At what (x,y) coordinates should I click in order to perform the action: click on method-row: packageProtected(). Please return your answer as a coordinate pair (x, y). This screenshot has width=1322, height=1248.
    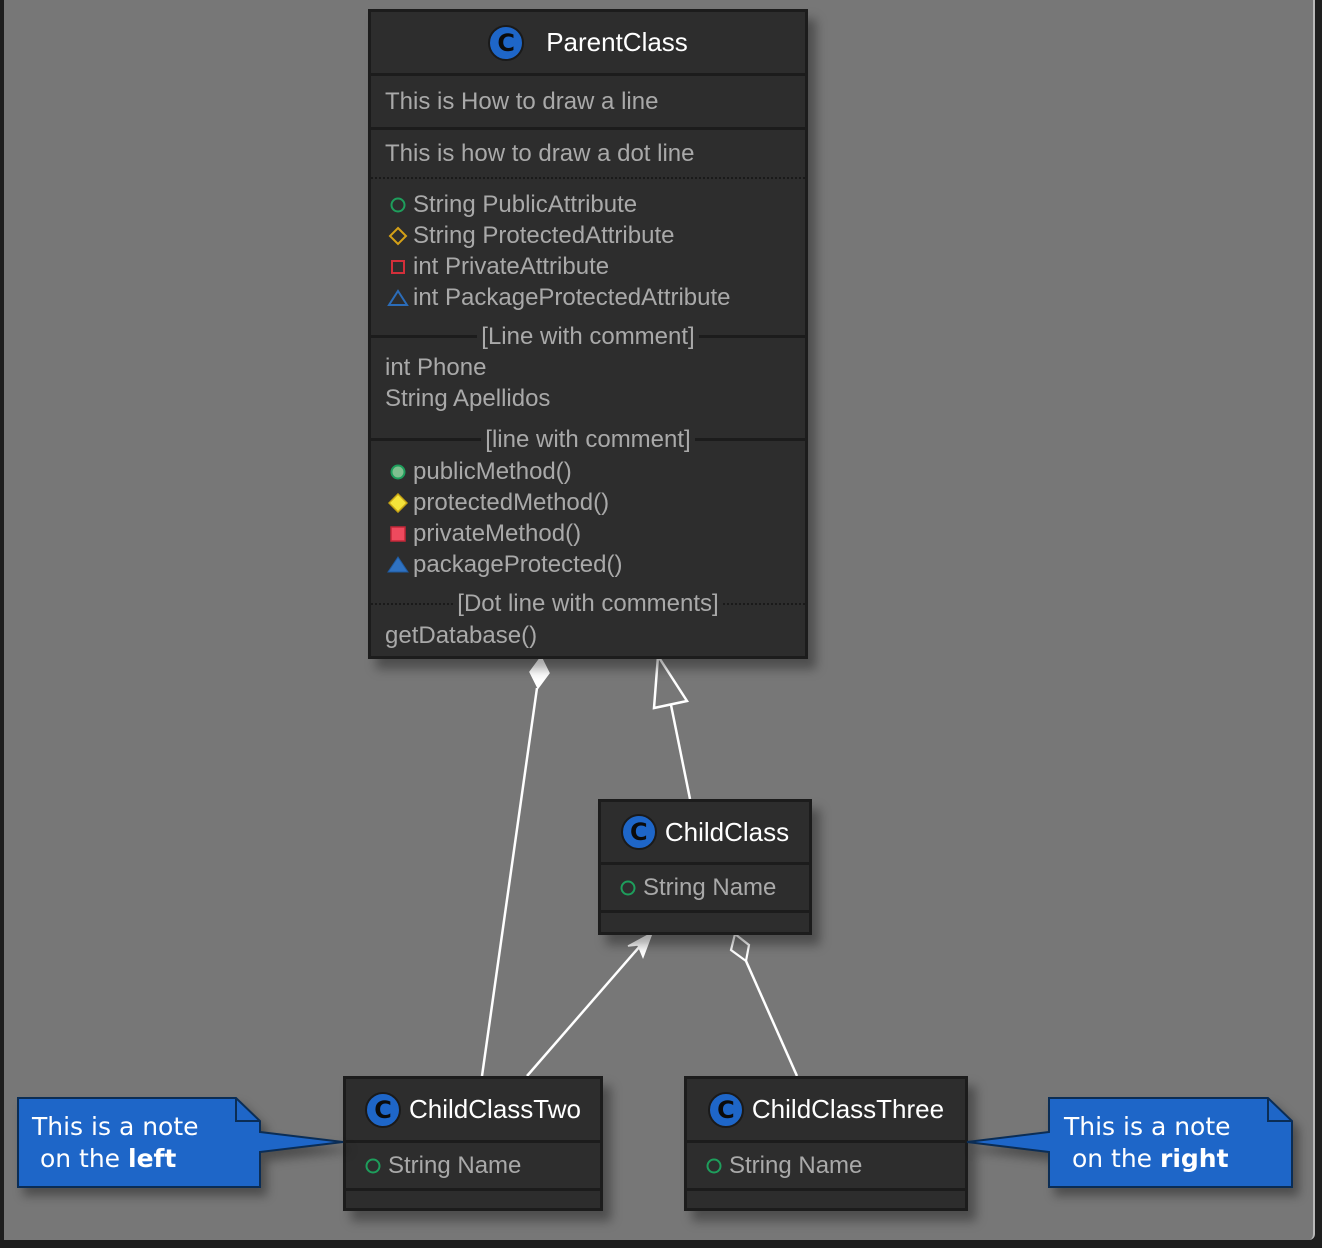
    Looking at the image, I should click on (588, 564).